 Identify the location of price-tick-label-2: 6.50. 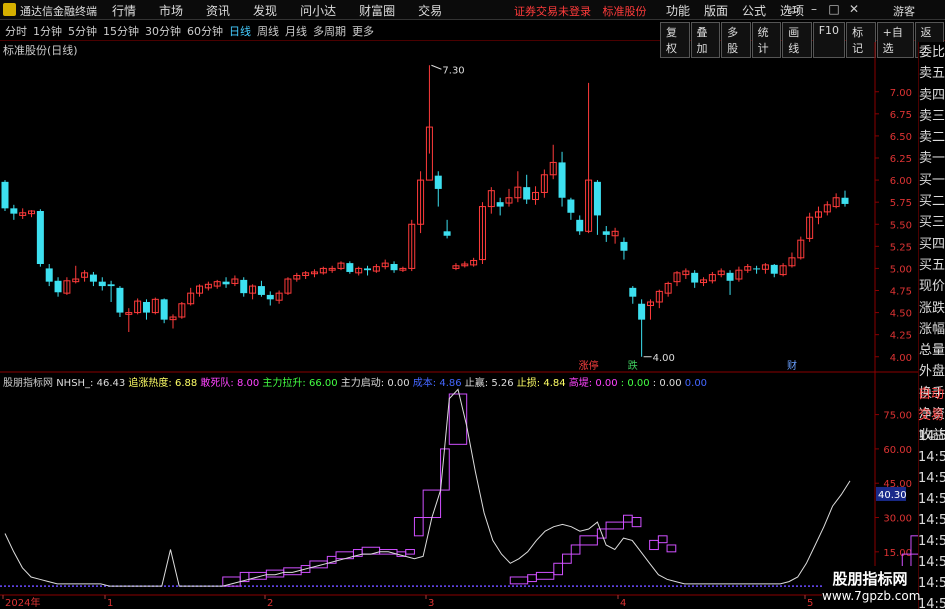
(901, 137).